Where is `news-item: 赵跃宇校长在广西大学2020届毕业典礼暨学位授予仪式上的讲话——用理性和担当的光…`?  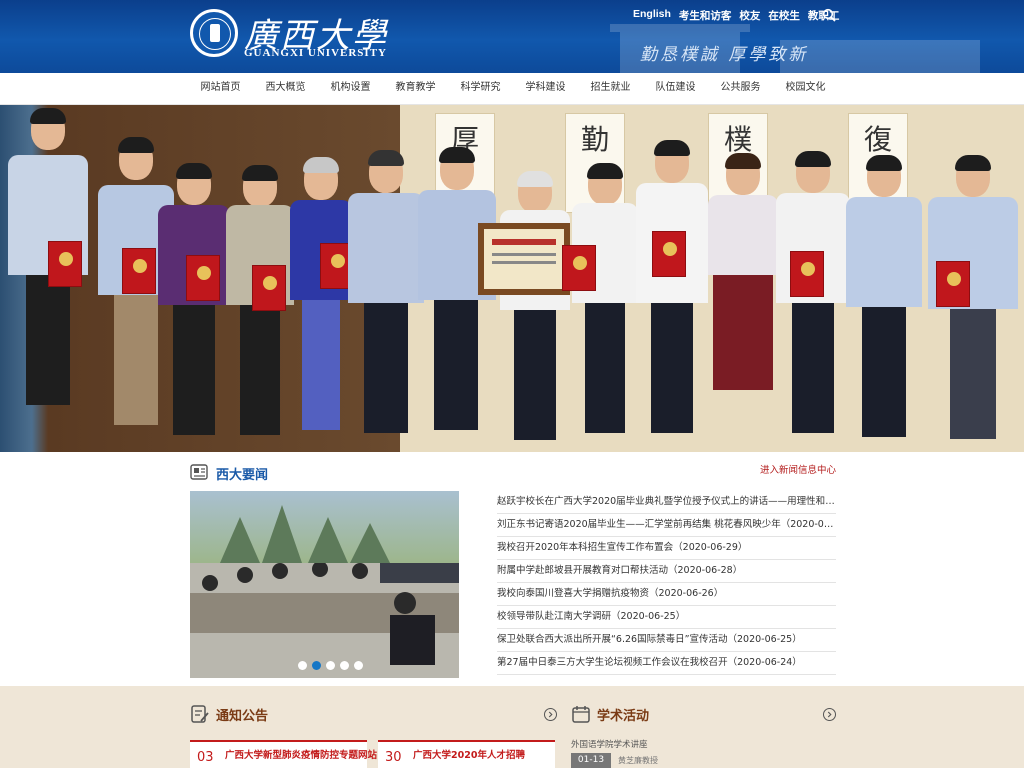 news-item: 赵跃宇校长在广西大学2020届毕业典礼暨学位授予仪式上的讲话——用理性和担当的光… is located at coordinates (666, 502).